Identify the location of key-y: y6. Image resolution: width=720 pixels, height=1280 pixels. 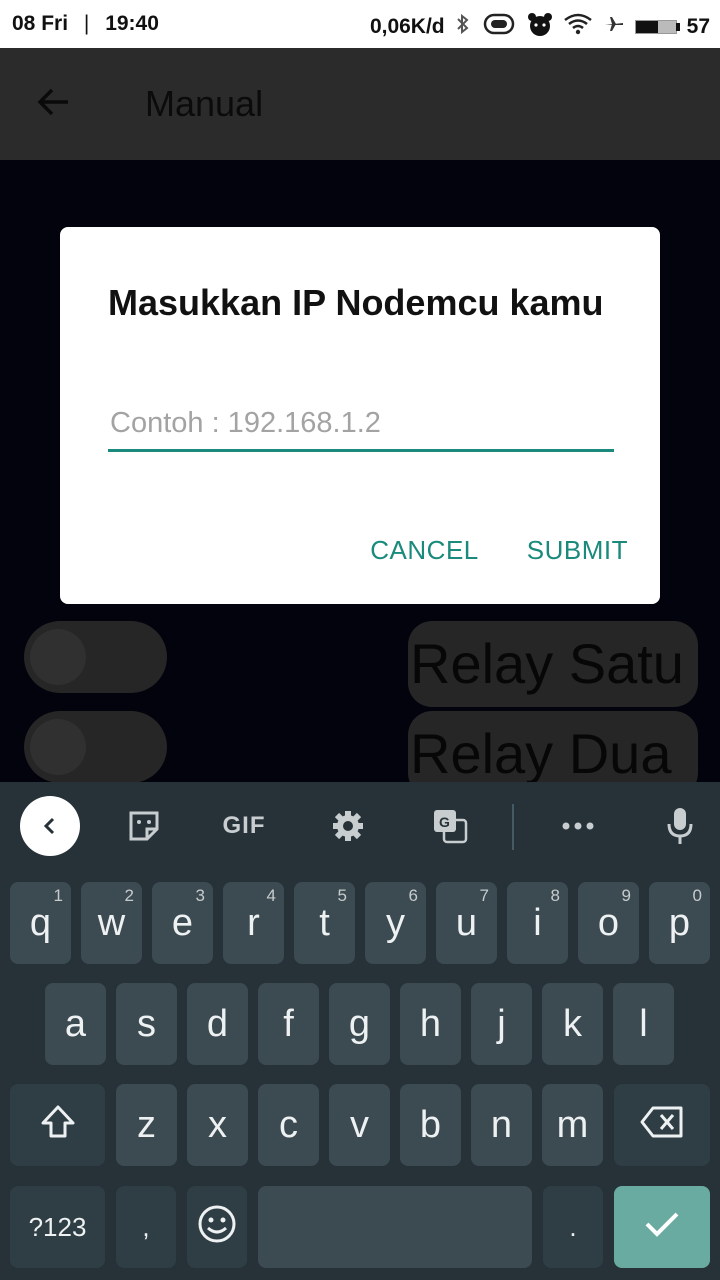
(395, 923).